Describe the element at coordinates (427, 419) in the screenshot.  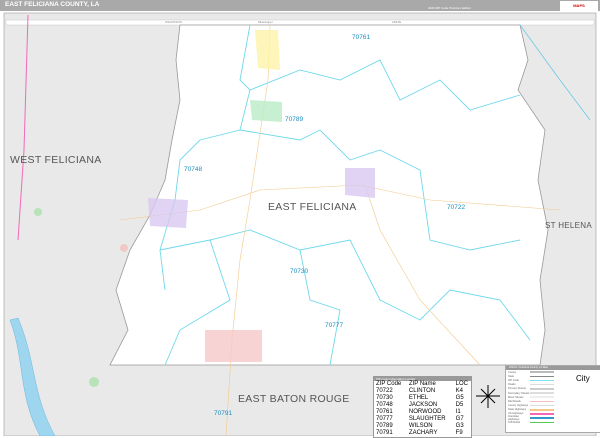
I see `name-cell: SLAUGHTER` at that location.